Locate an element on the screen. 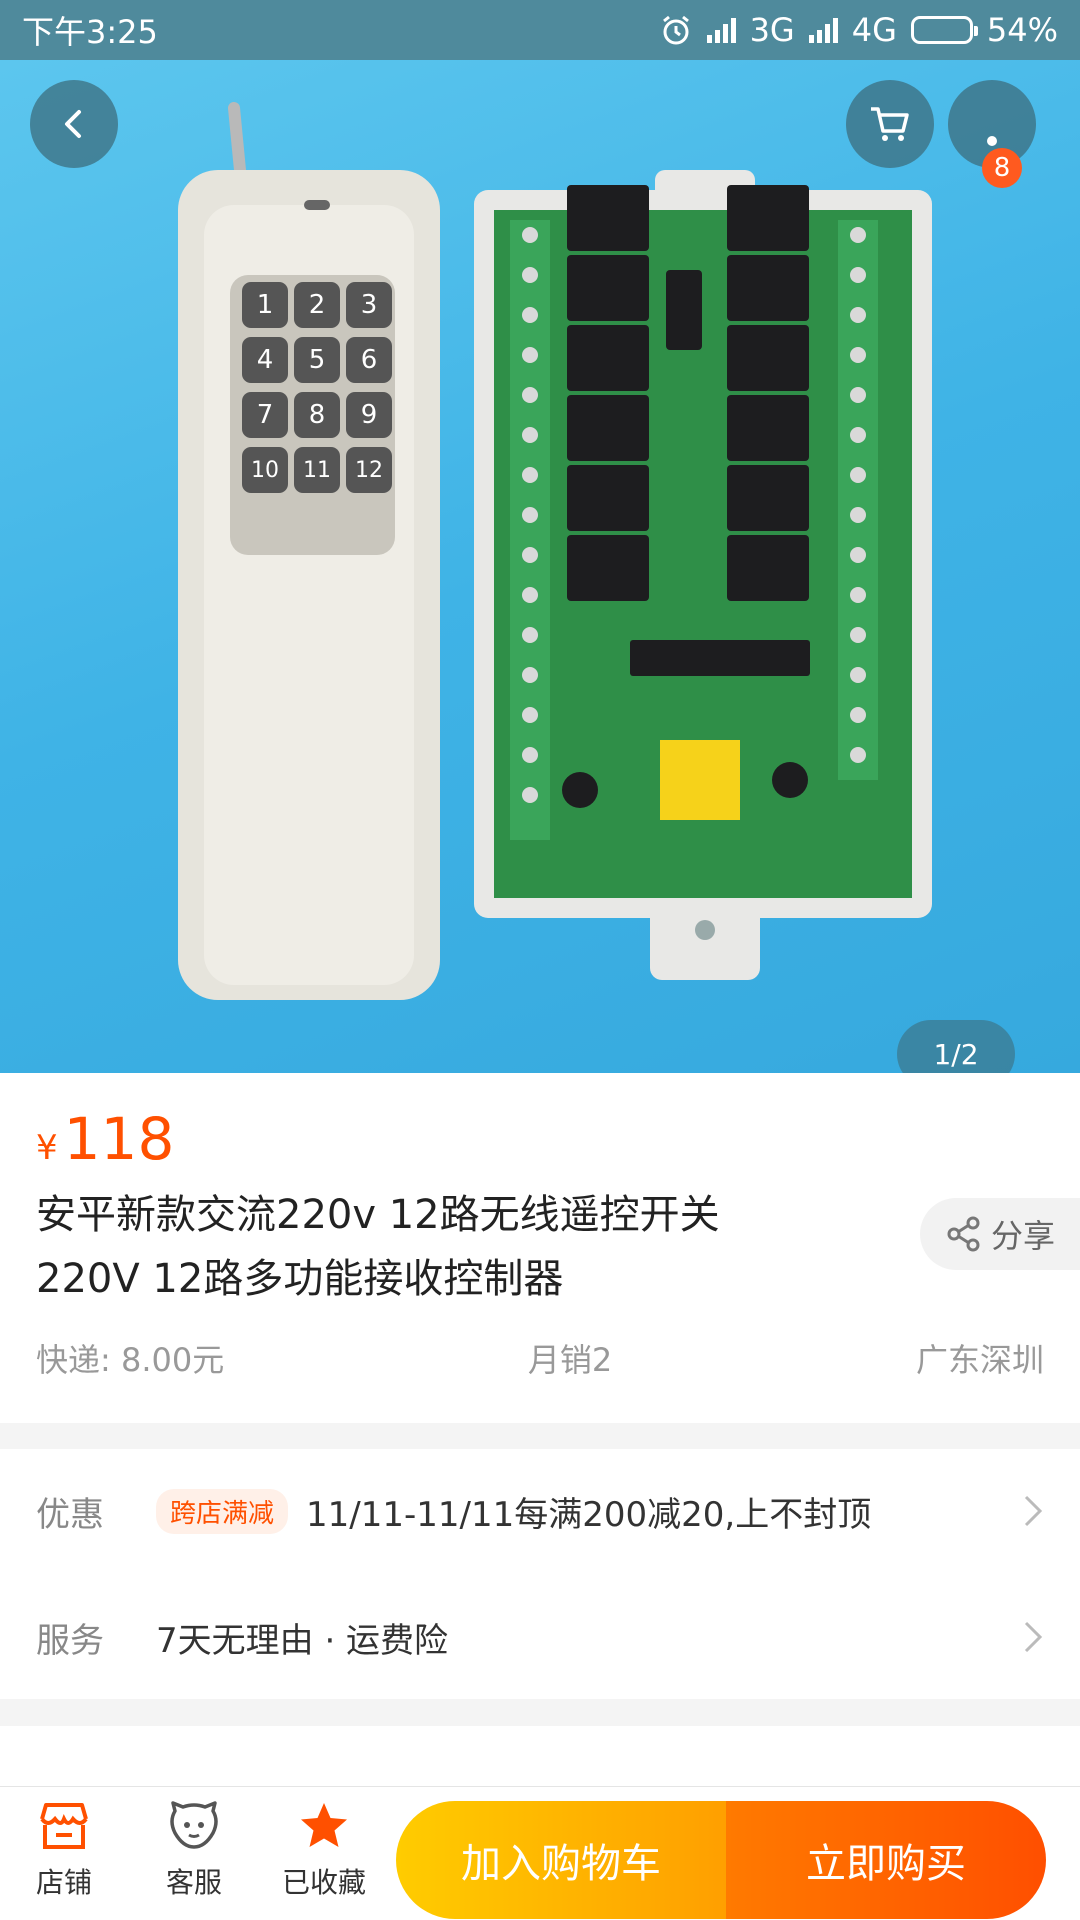  ship-from-location: 广东深圳 is located at coordinates (979, 1360).